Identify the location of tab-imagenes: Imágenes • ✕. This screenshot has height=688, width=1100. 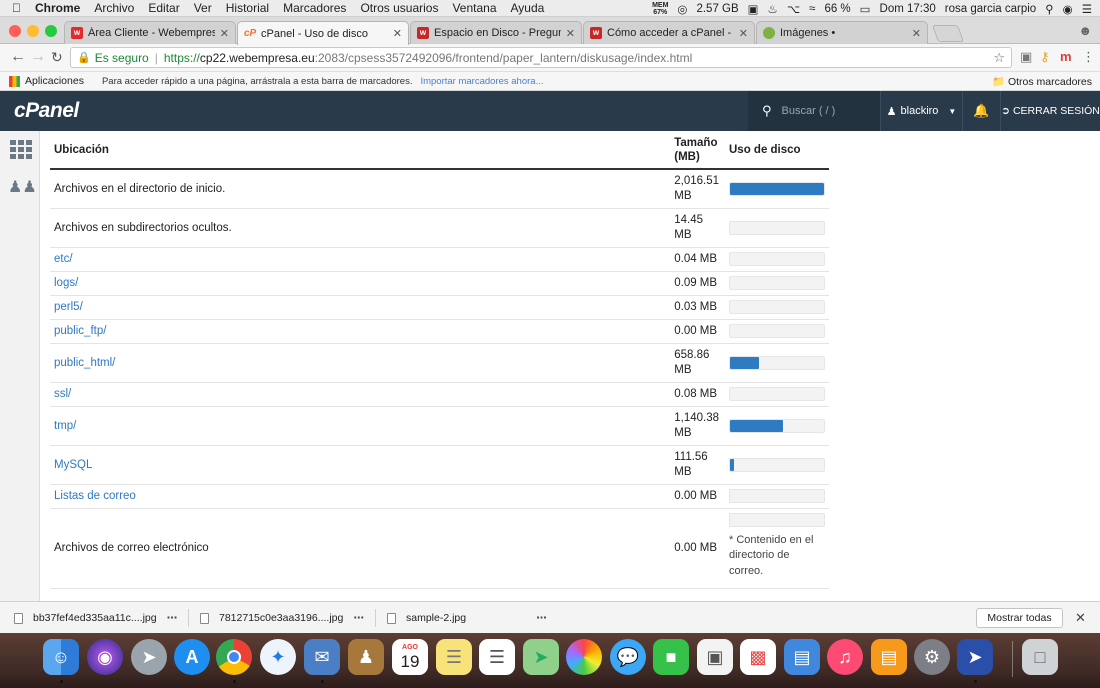
(842, 32).